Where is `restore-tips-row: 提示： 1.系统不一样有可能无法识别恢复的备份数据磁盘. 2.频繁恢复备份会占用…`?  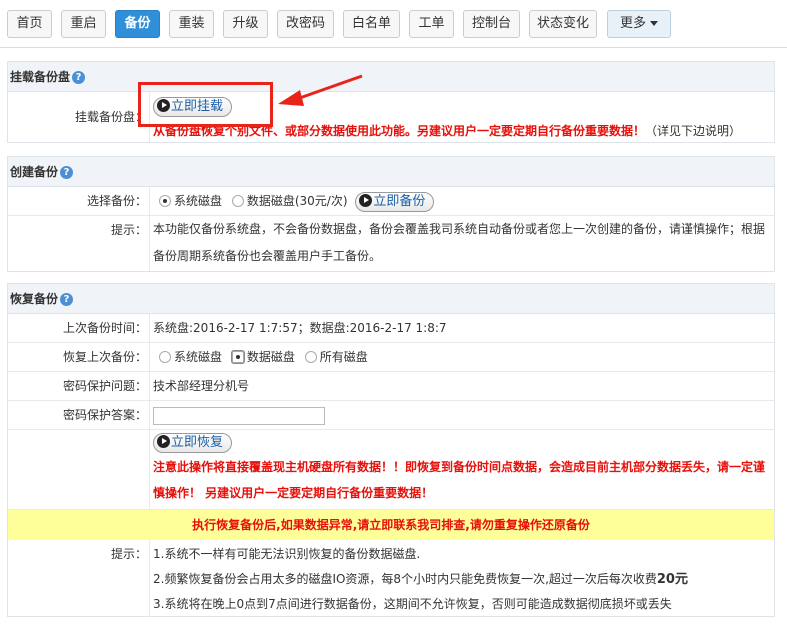
restore-tips-row: 提示： 1.系统不一样有可能无法识别恢复的备份数据磁盘. 2.频繁恢复备份会占用… is located at coordinates (391, 578).